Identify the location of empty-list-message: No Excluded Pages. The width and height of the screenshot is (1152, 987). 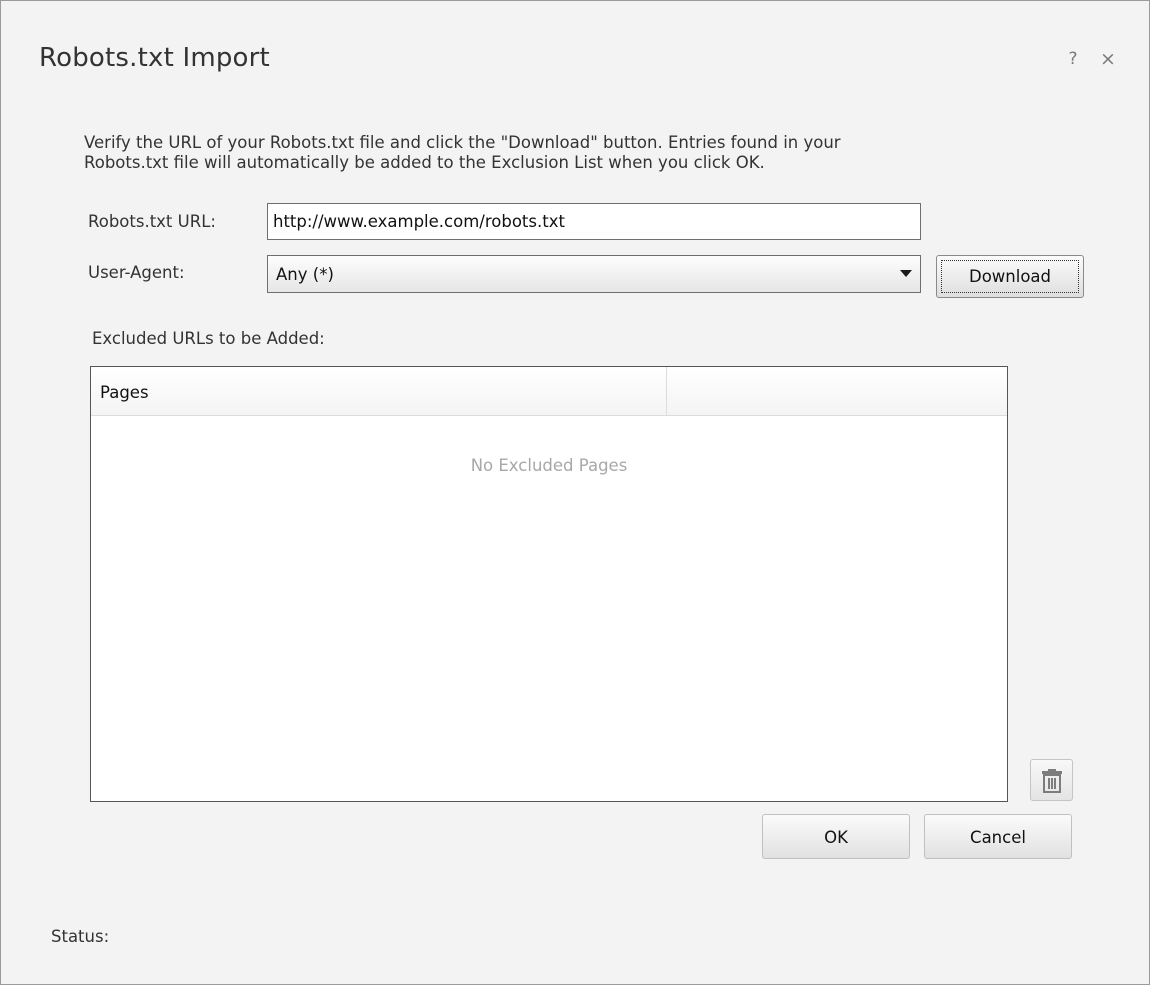
(549, 465).